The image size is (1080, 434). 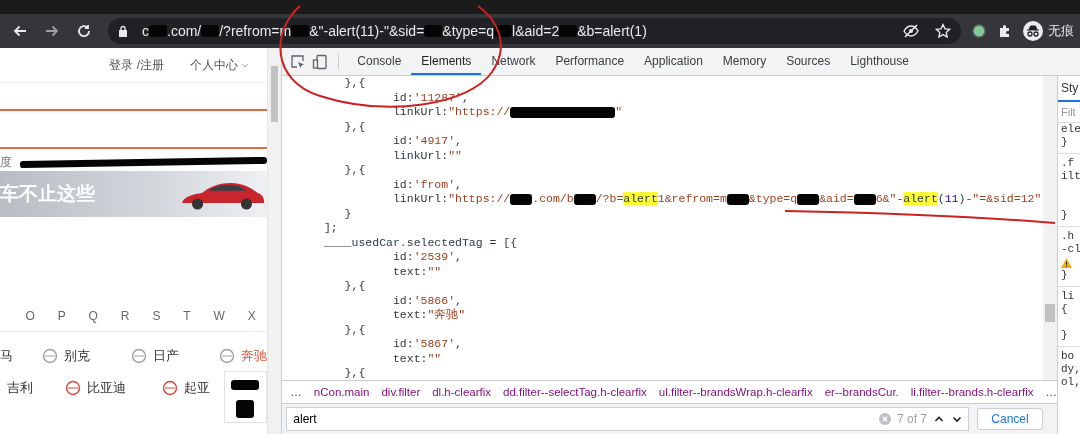 What do you see at coordinates (185, 388) in the screenshot?
I see `brand-link: 起亚` at bounding box center [185, 388].